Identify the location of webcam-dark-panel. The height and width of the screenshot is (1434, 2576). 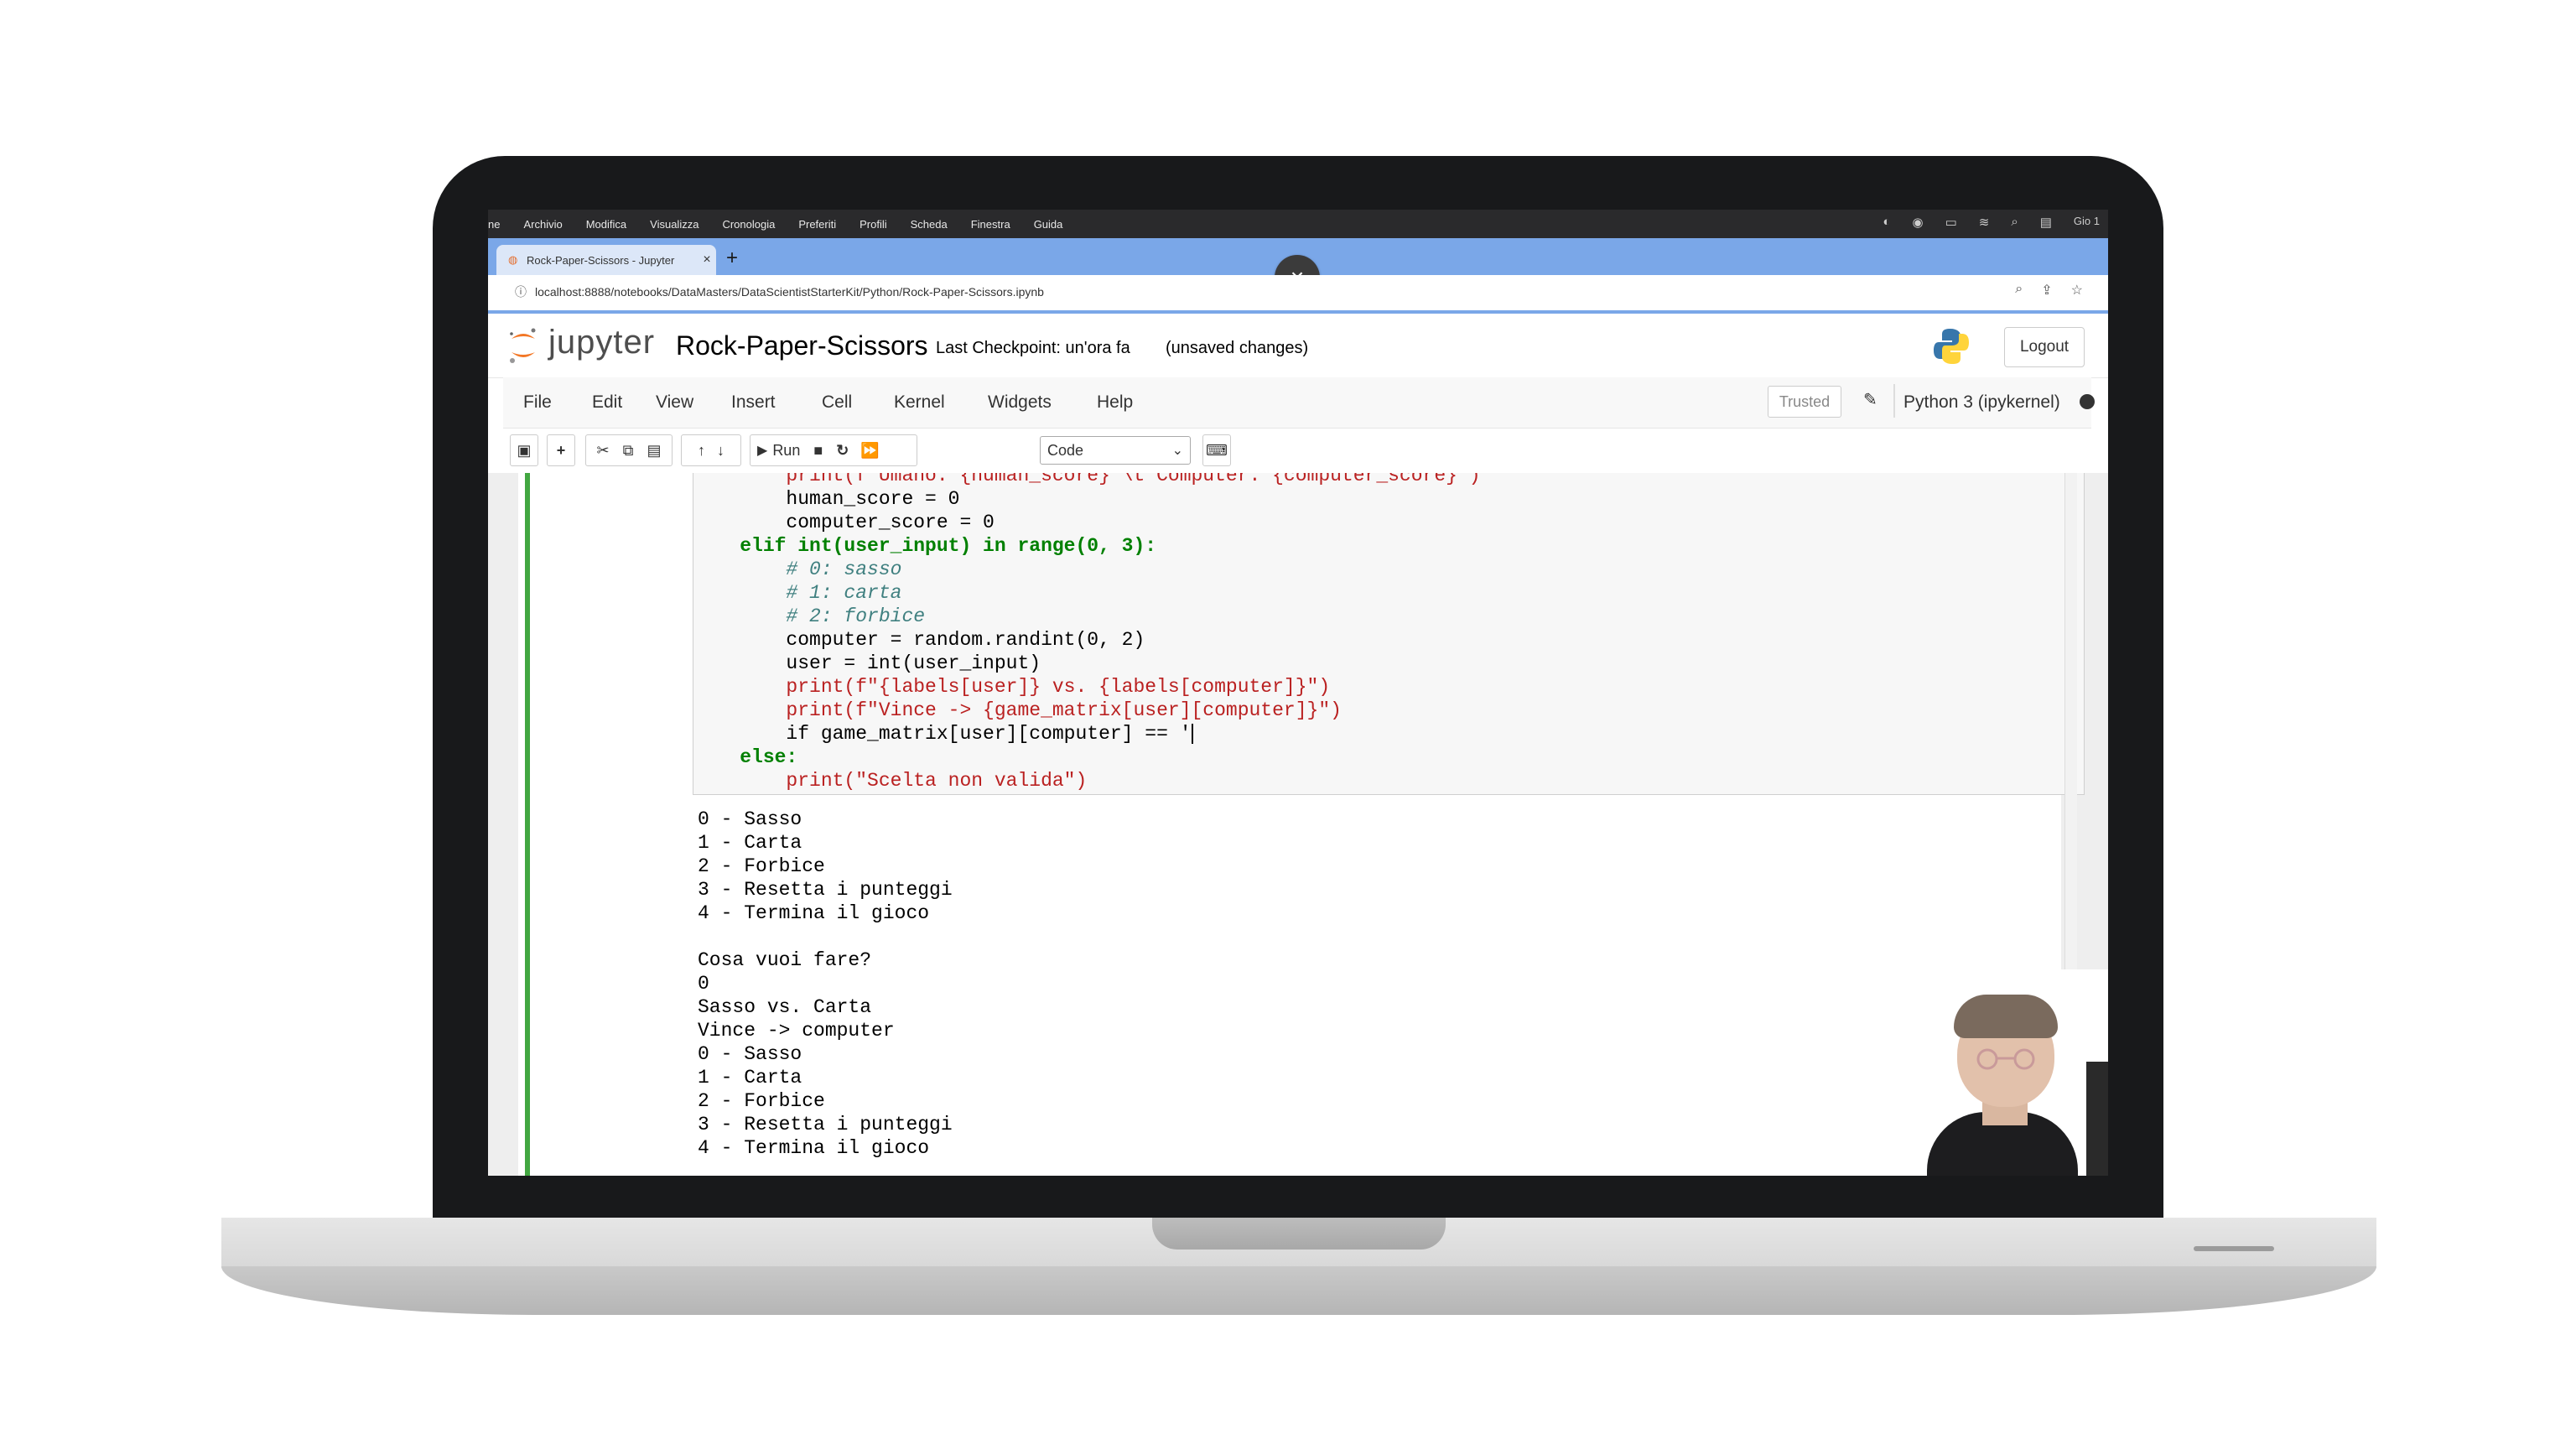
(2097, 1119).